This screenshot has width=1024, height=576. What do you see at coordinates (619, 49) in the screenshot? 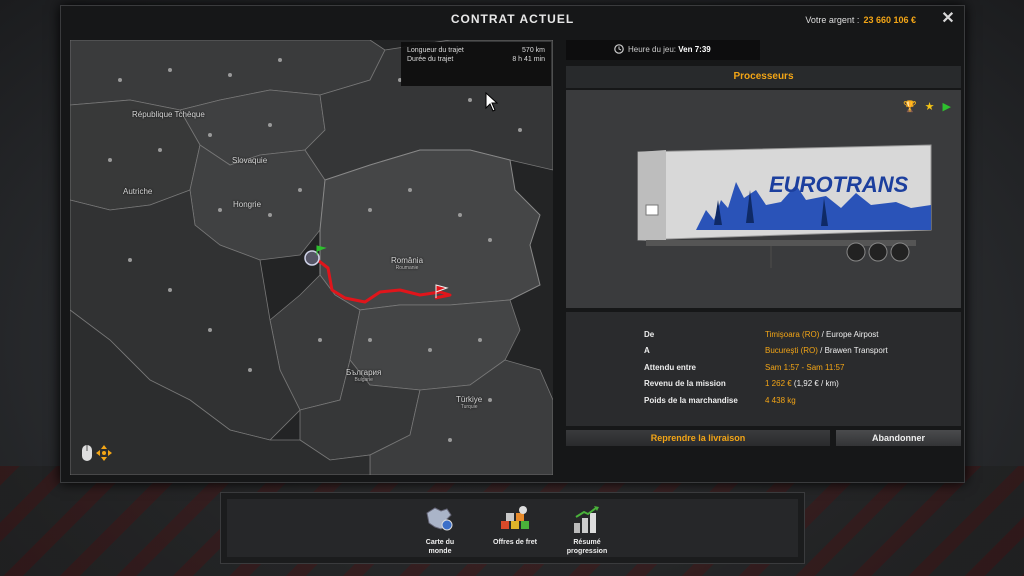
I see `clock-icon` at bounding box center [619, 49].